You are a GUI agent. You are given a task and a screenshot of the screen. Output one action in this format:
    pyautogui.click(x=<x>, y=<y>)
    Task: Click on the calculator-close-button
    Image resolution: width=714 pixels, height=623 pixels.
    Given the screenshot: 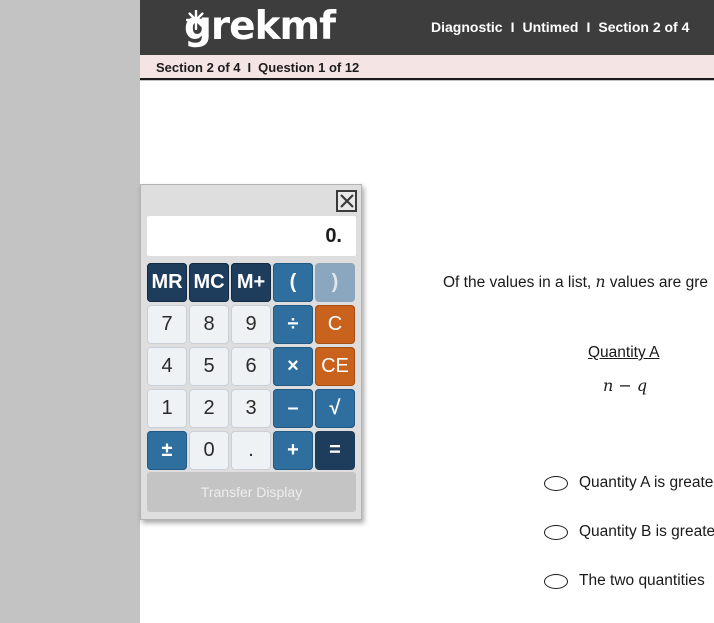 What is the action you would take?
    pyautogui.click(x=346, y=201)
    